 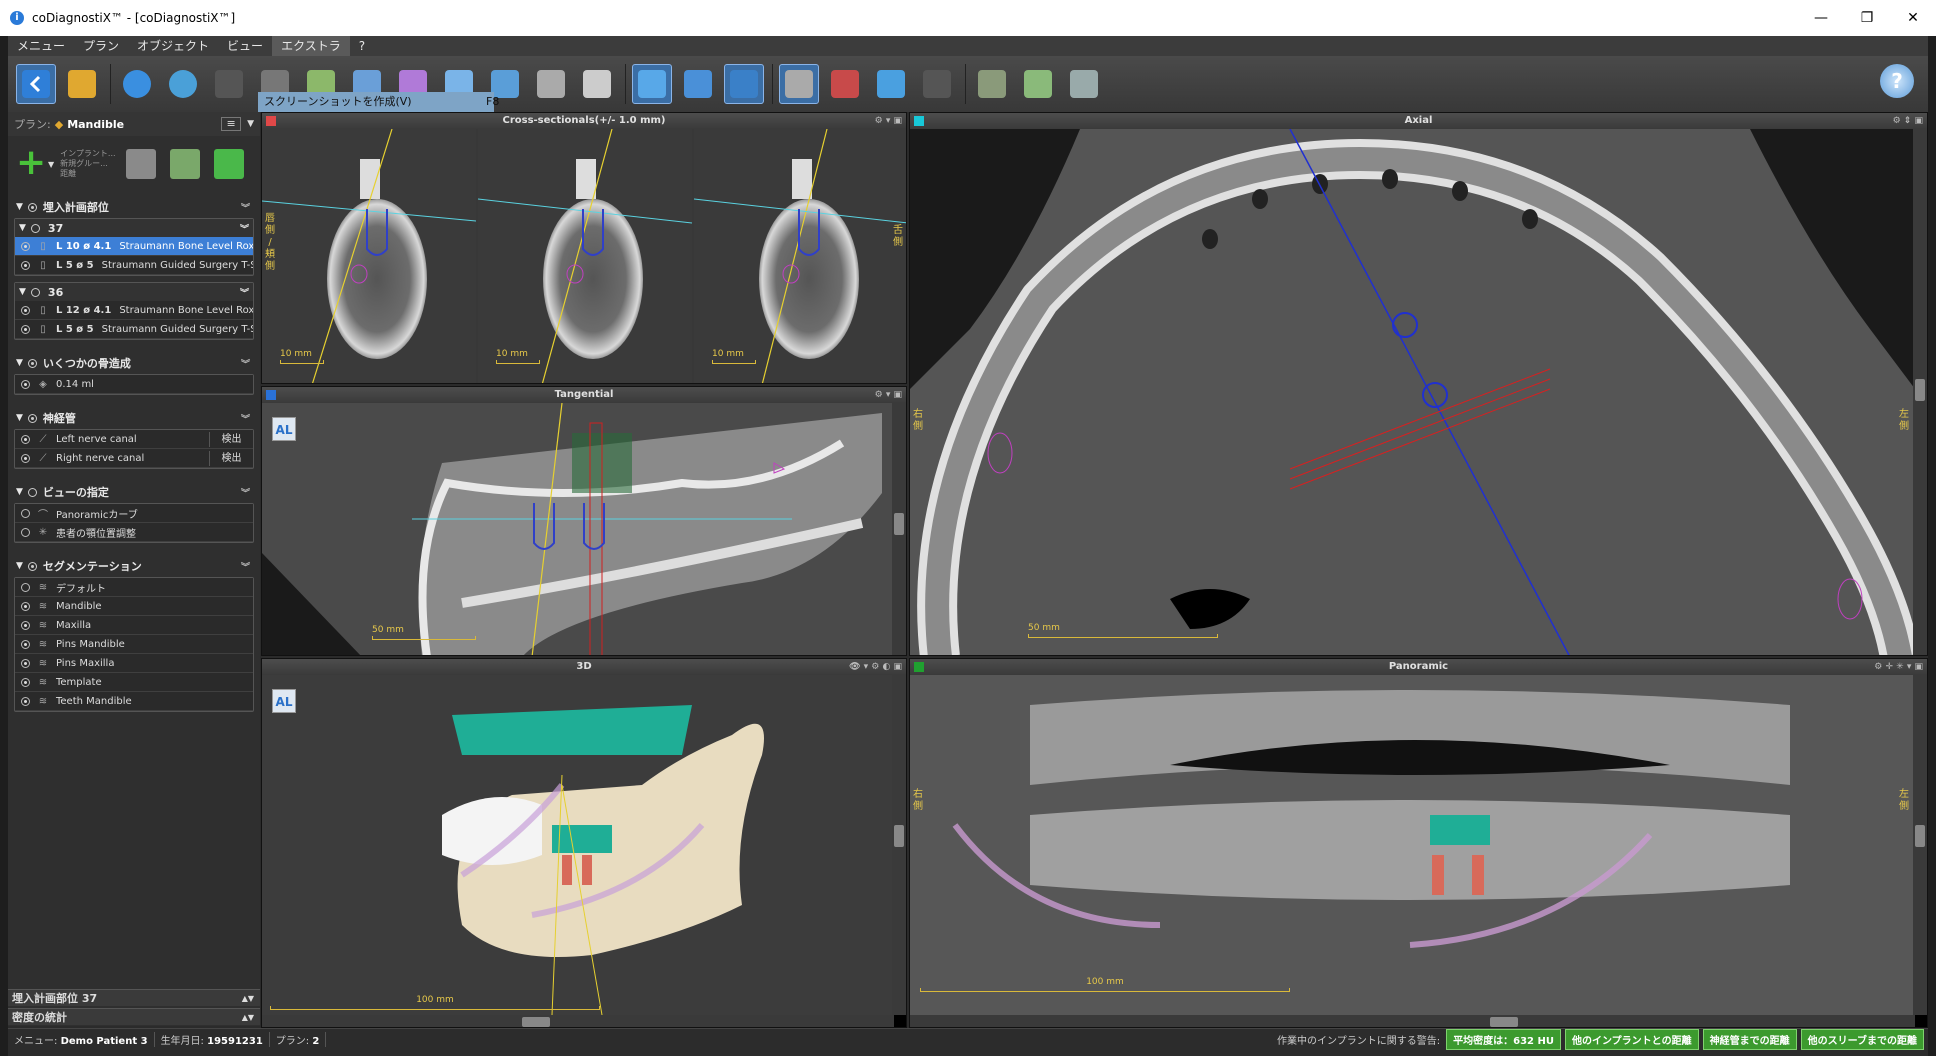 What do you see at coordinates (899, 529) in the screenshot?
I see `tangential-scrollbar` at bounding box center [899, 529].